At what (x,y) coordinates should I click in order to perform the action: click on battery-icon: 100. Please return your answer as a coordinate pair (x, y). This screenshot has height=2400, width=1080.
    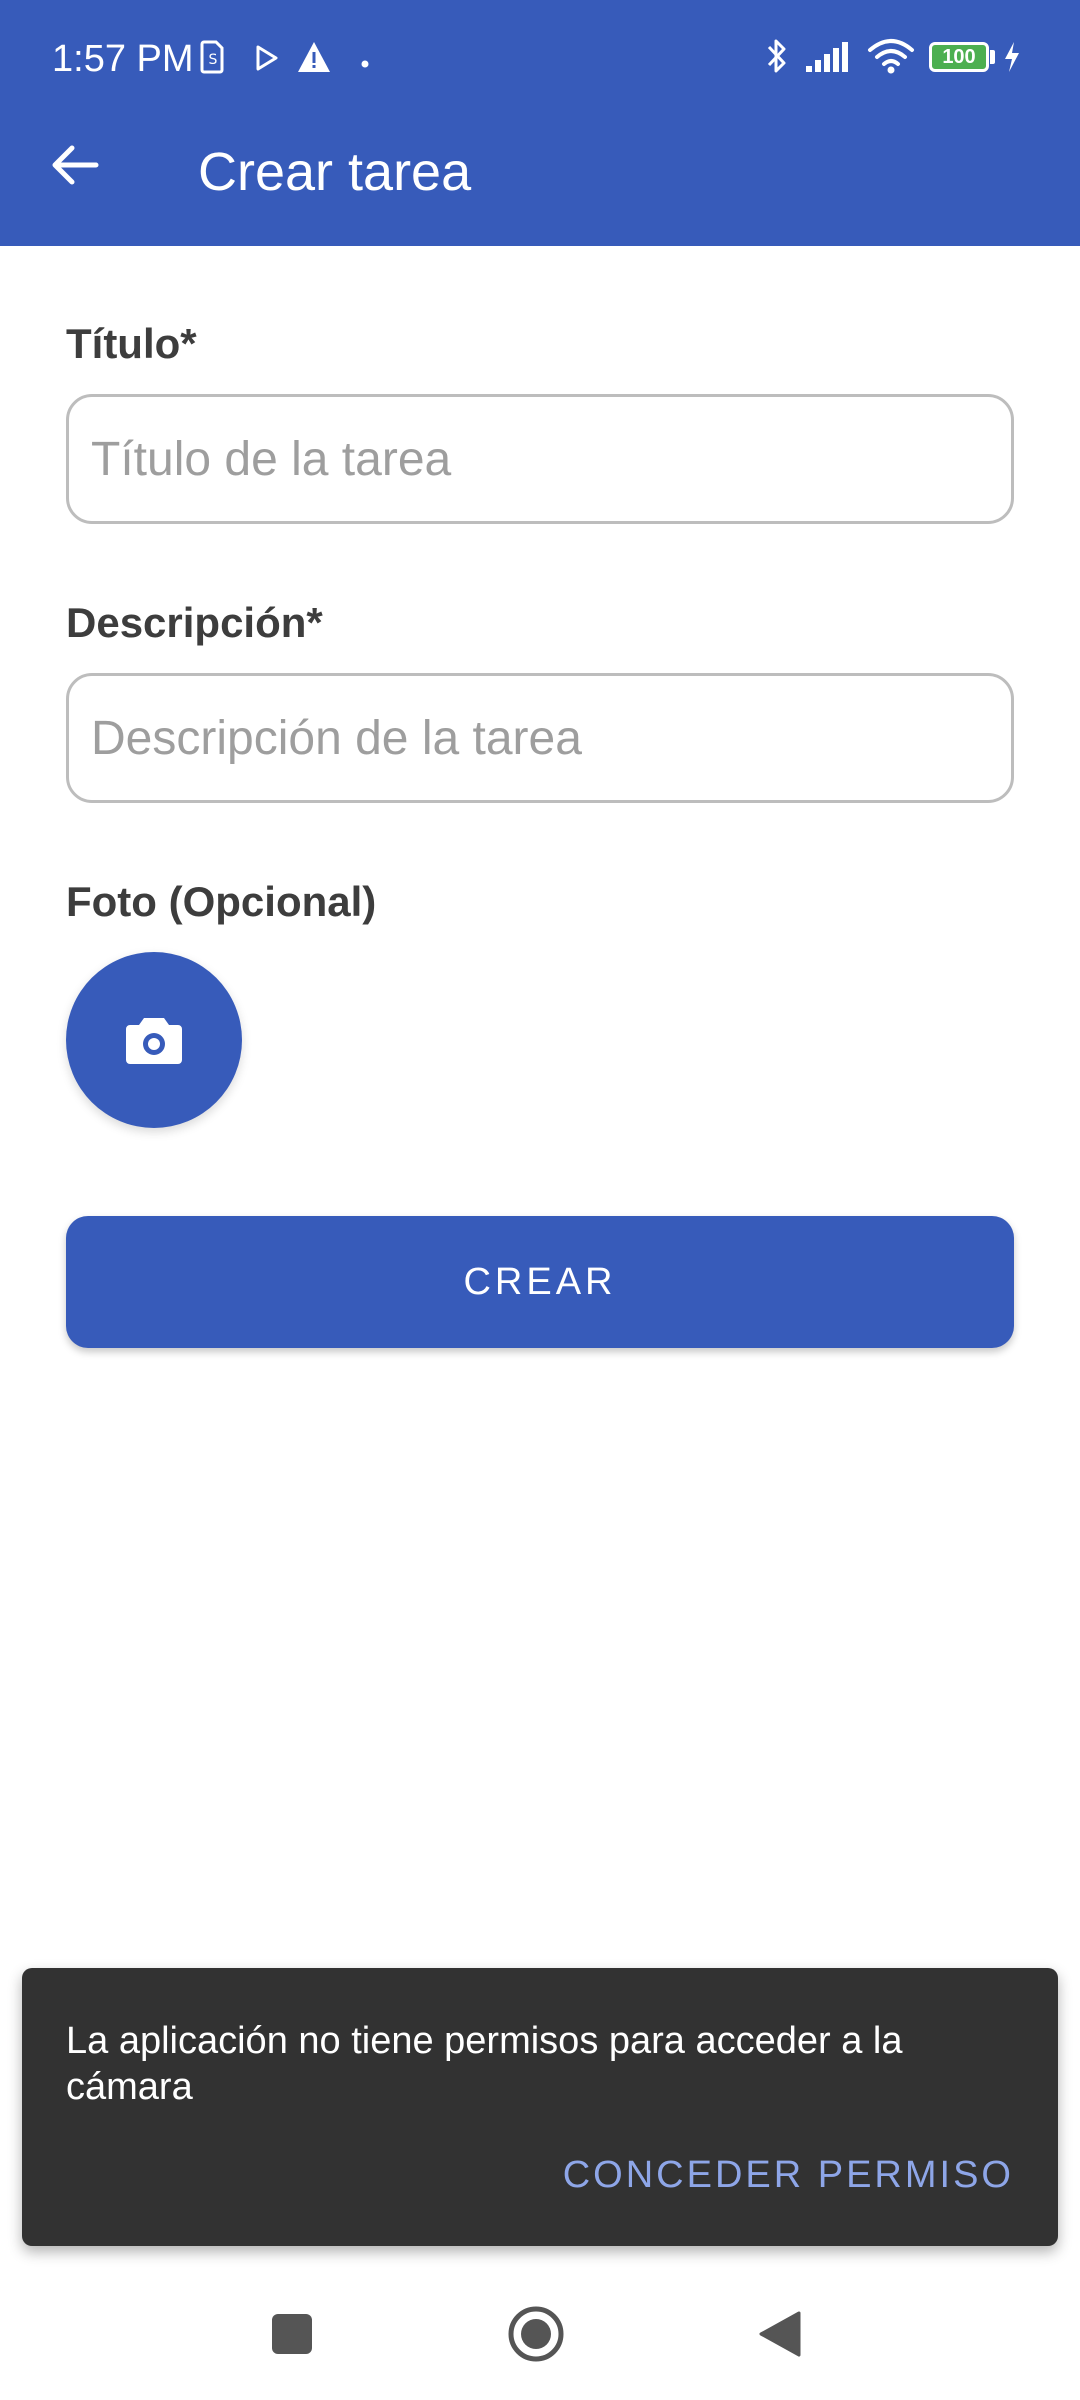
    Looking at the image, I should click on (959, 57).